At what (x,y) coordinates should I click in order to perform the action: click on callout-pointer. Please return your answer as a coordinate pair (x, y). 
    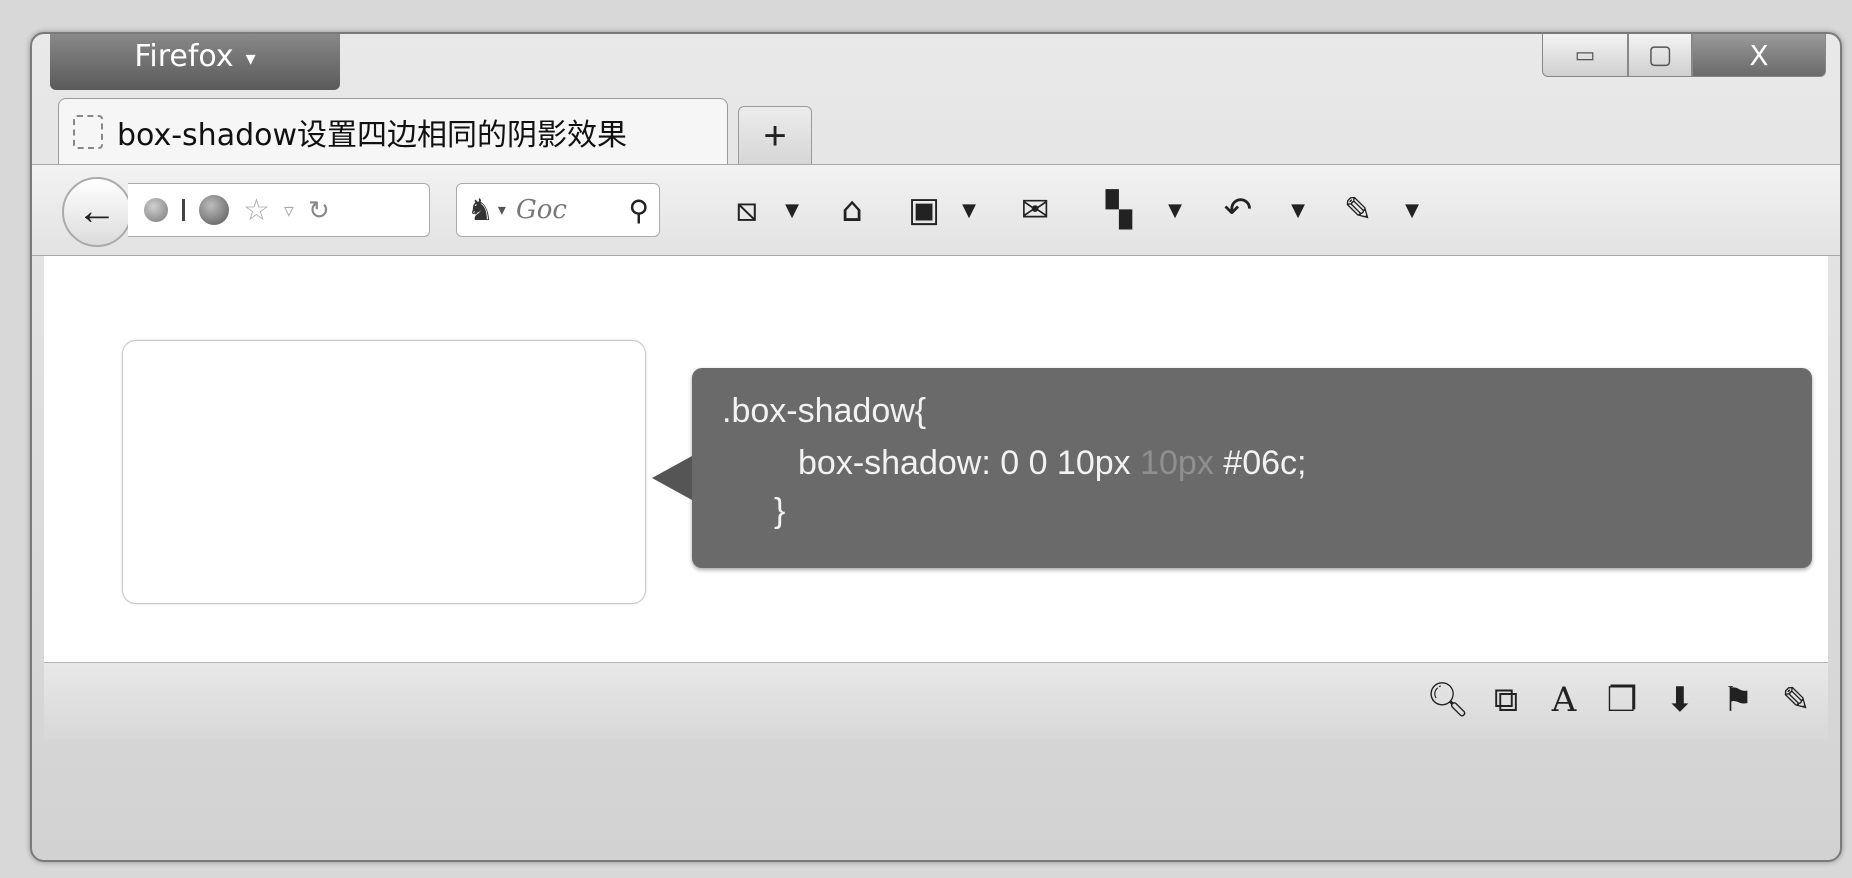
    Looking at the image, I should click on (672, 478).